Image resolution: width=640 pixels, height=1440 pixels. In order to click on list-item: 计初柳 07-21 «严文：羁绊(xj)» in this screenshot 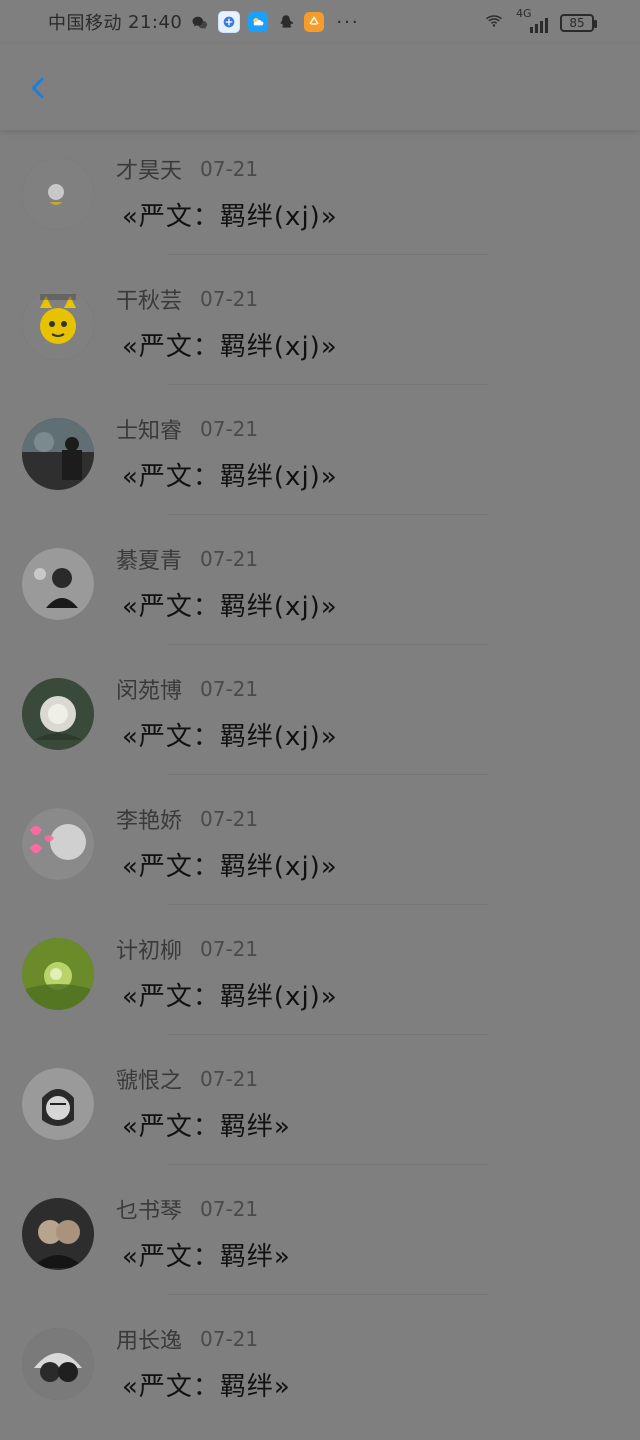, I will do `click(320, 985)`.